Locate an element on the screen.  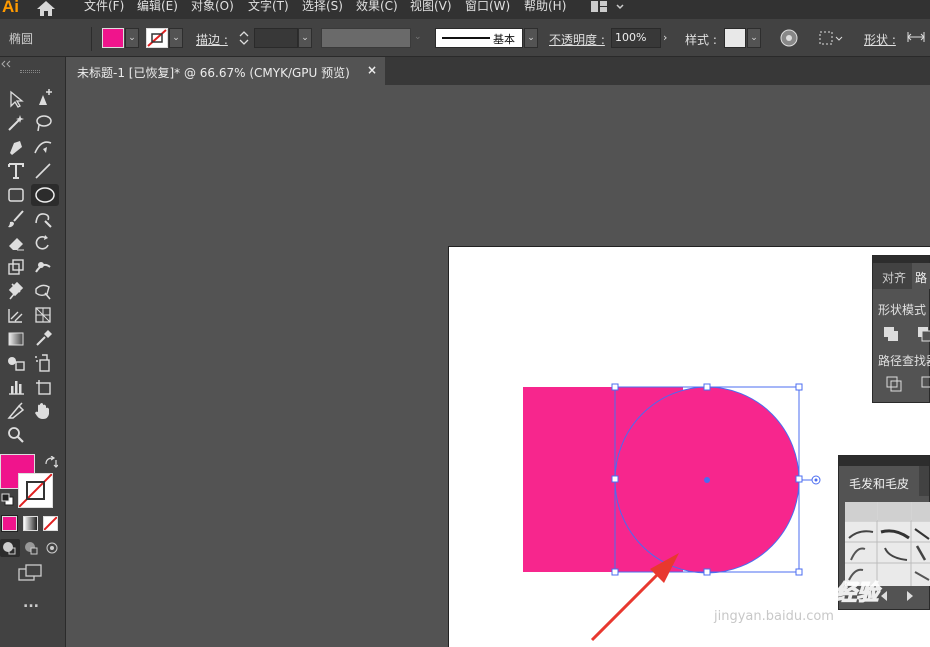
fill-swatch is located at coordinates (113, 38).